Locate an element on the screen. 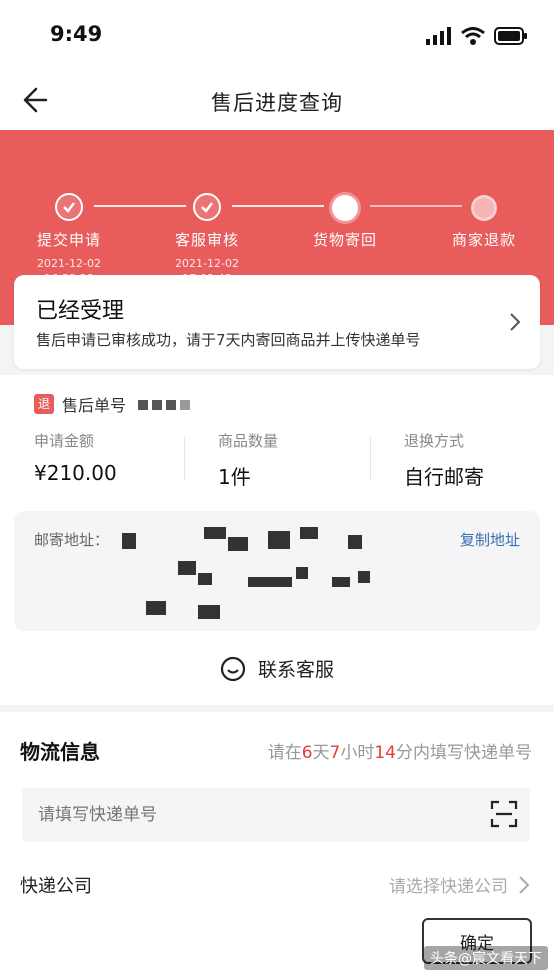 Image resolution: width=554 pixels, height=976 pixels. signal-icon is located at coordinates (438, 36).